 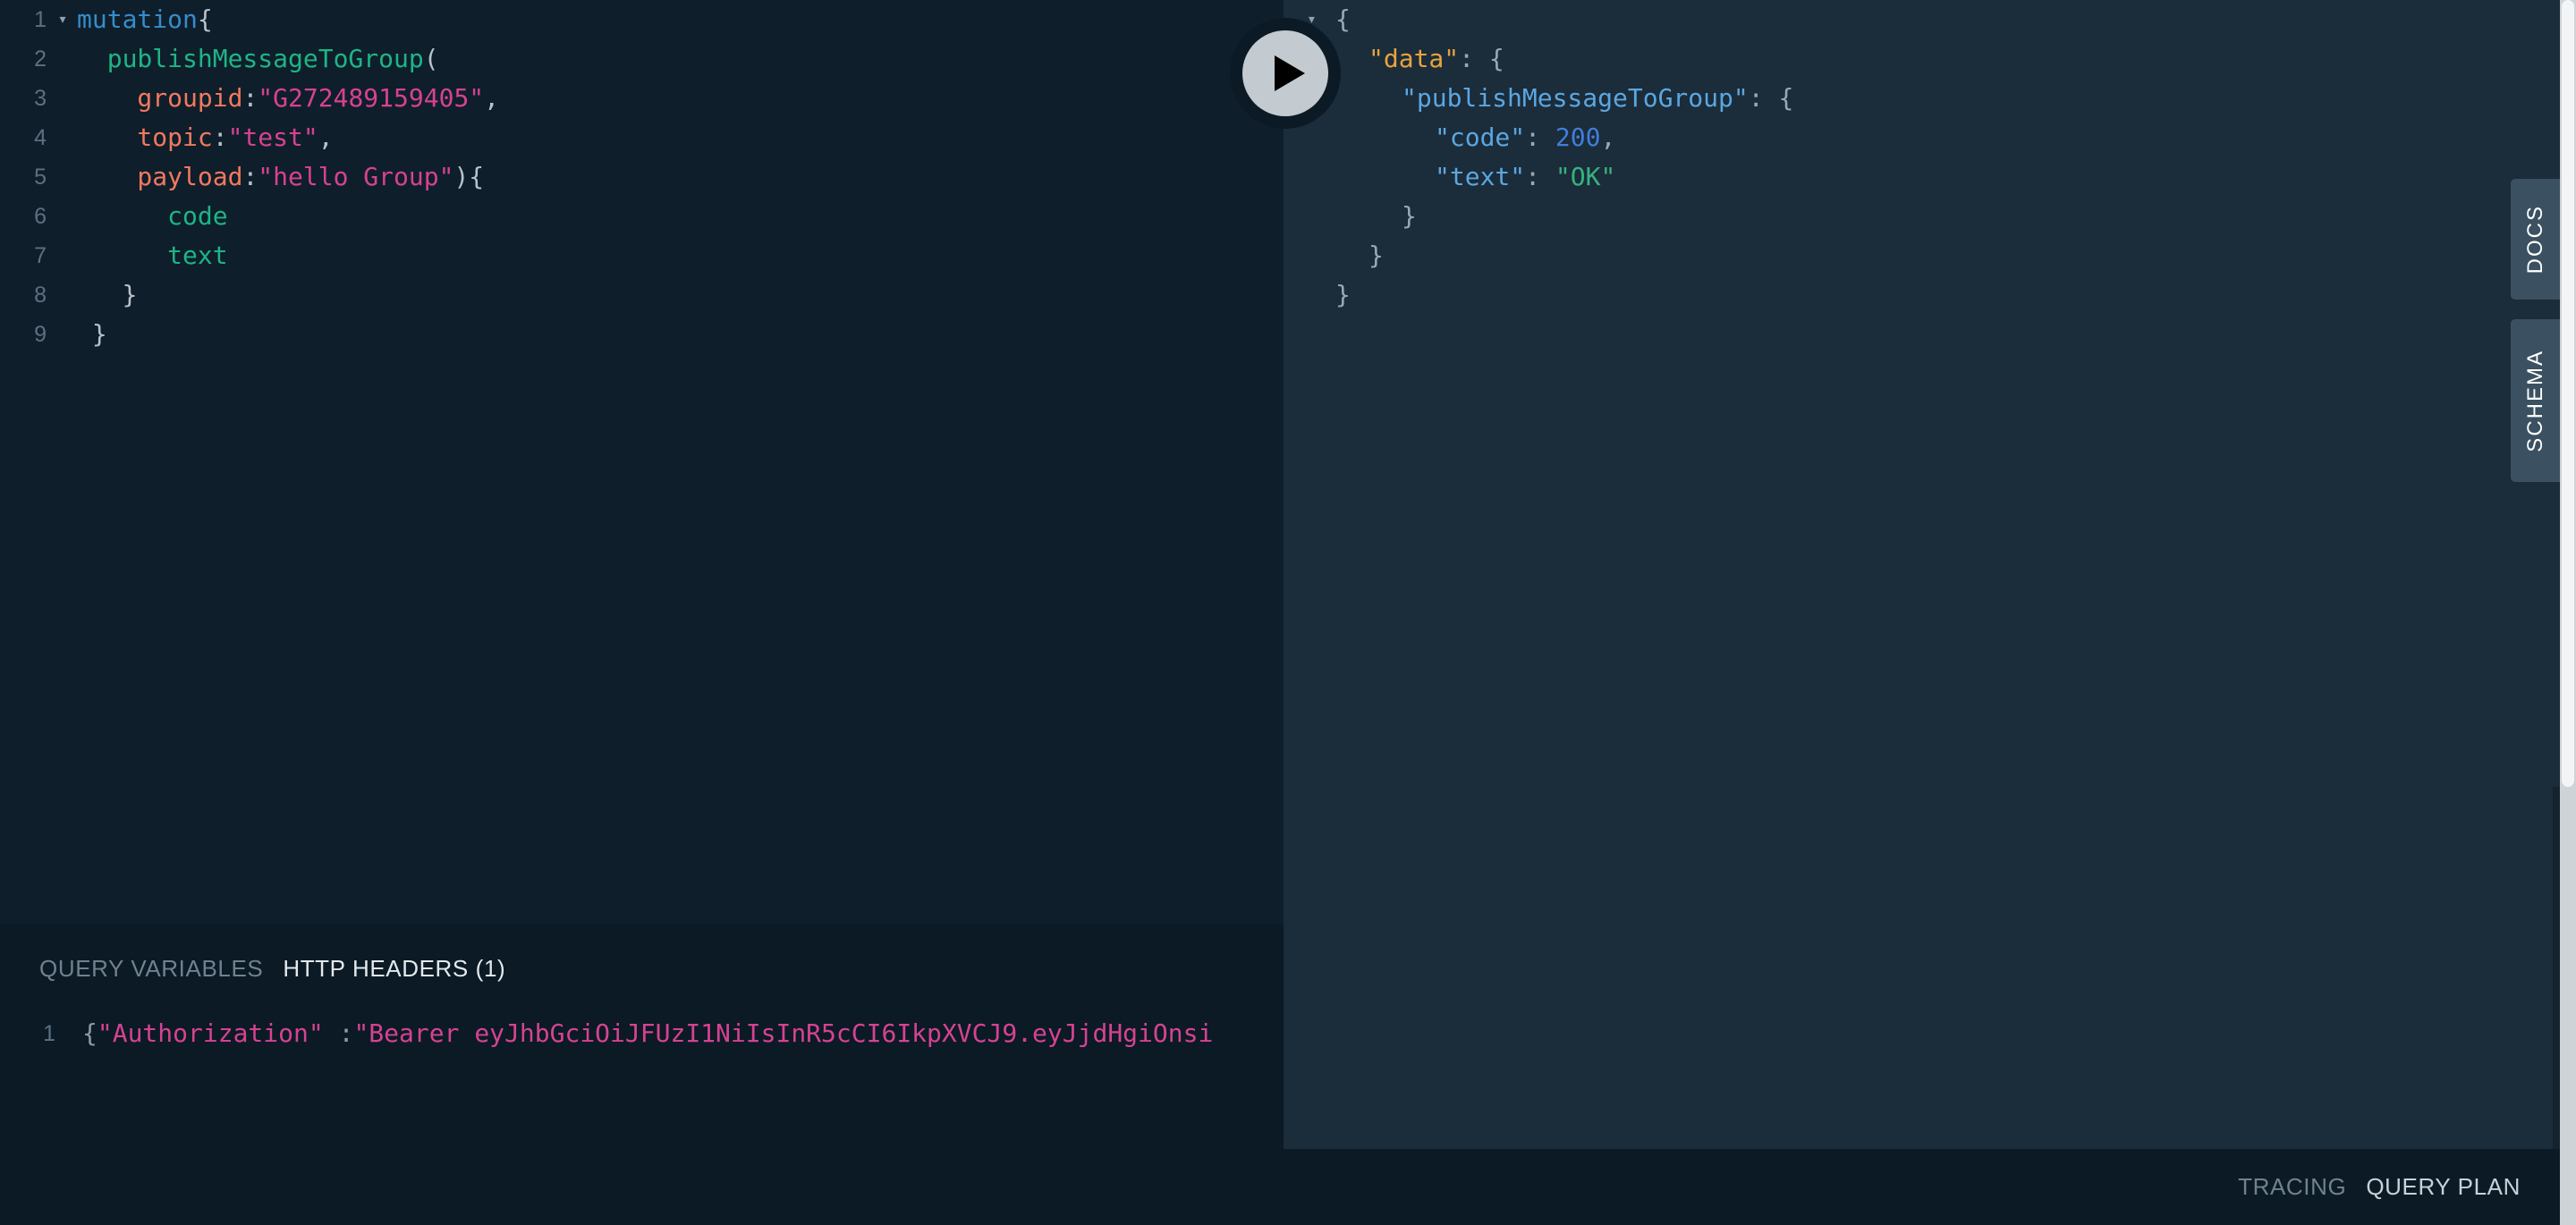 I want to click on sidebar-item-docs: DOCS, so click(x=2535, y=240).